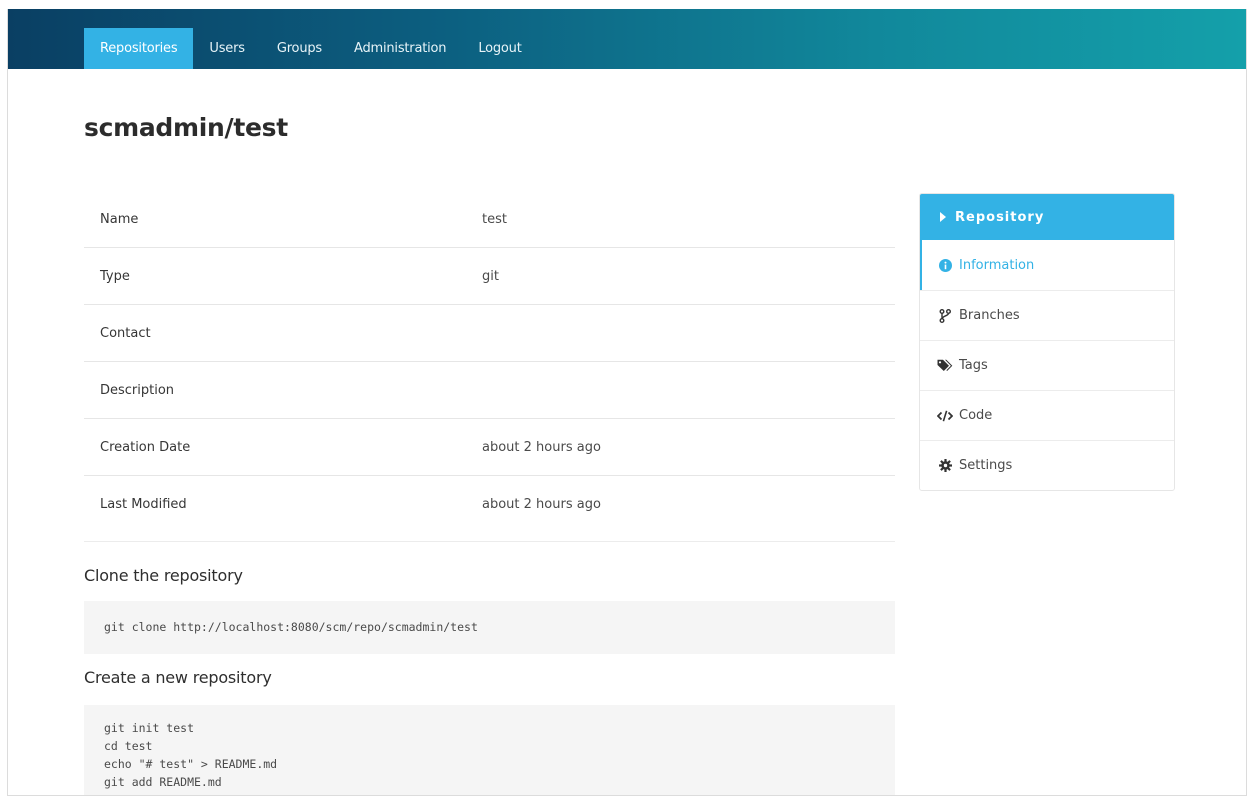  Describe the element at coordinates (186, 127) in the screenshot. I see `page-title: scmadmin/test` at that location.